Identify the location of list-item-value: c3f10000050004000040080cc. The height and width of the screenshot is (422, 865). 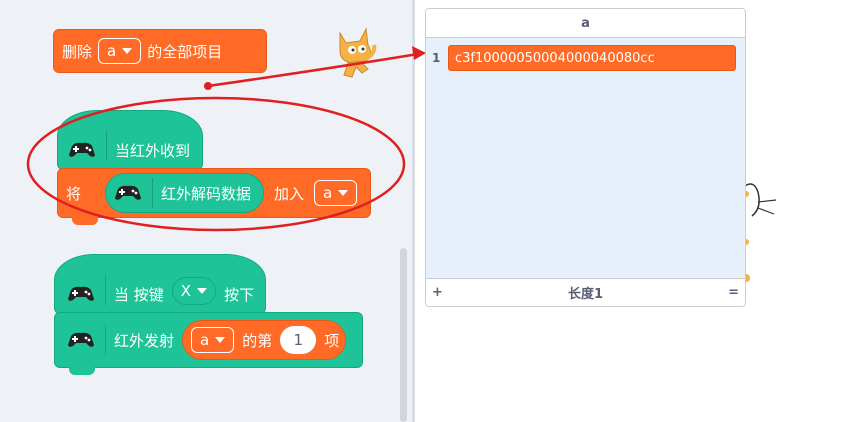
(592, 58).